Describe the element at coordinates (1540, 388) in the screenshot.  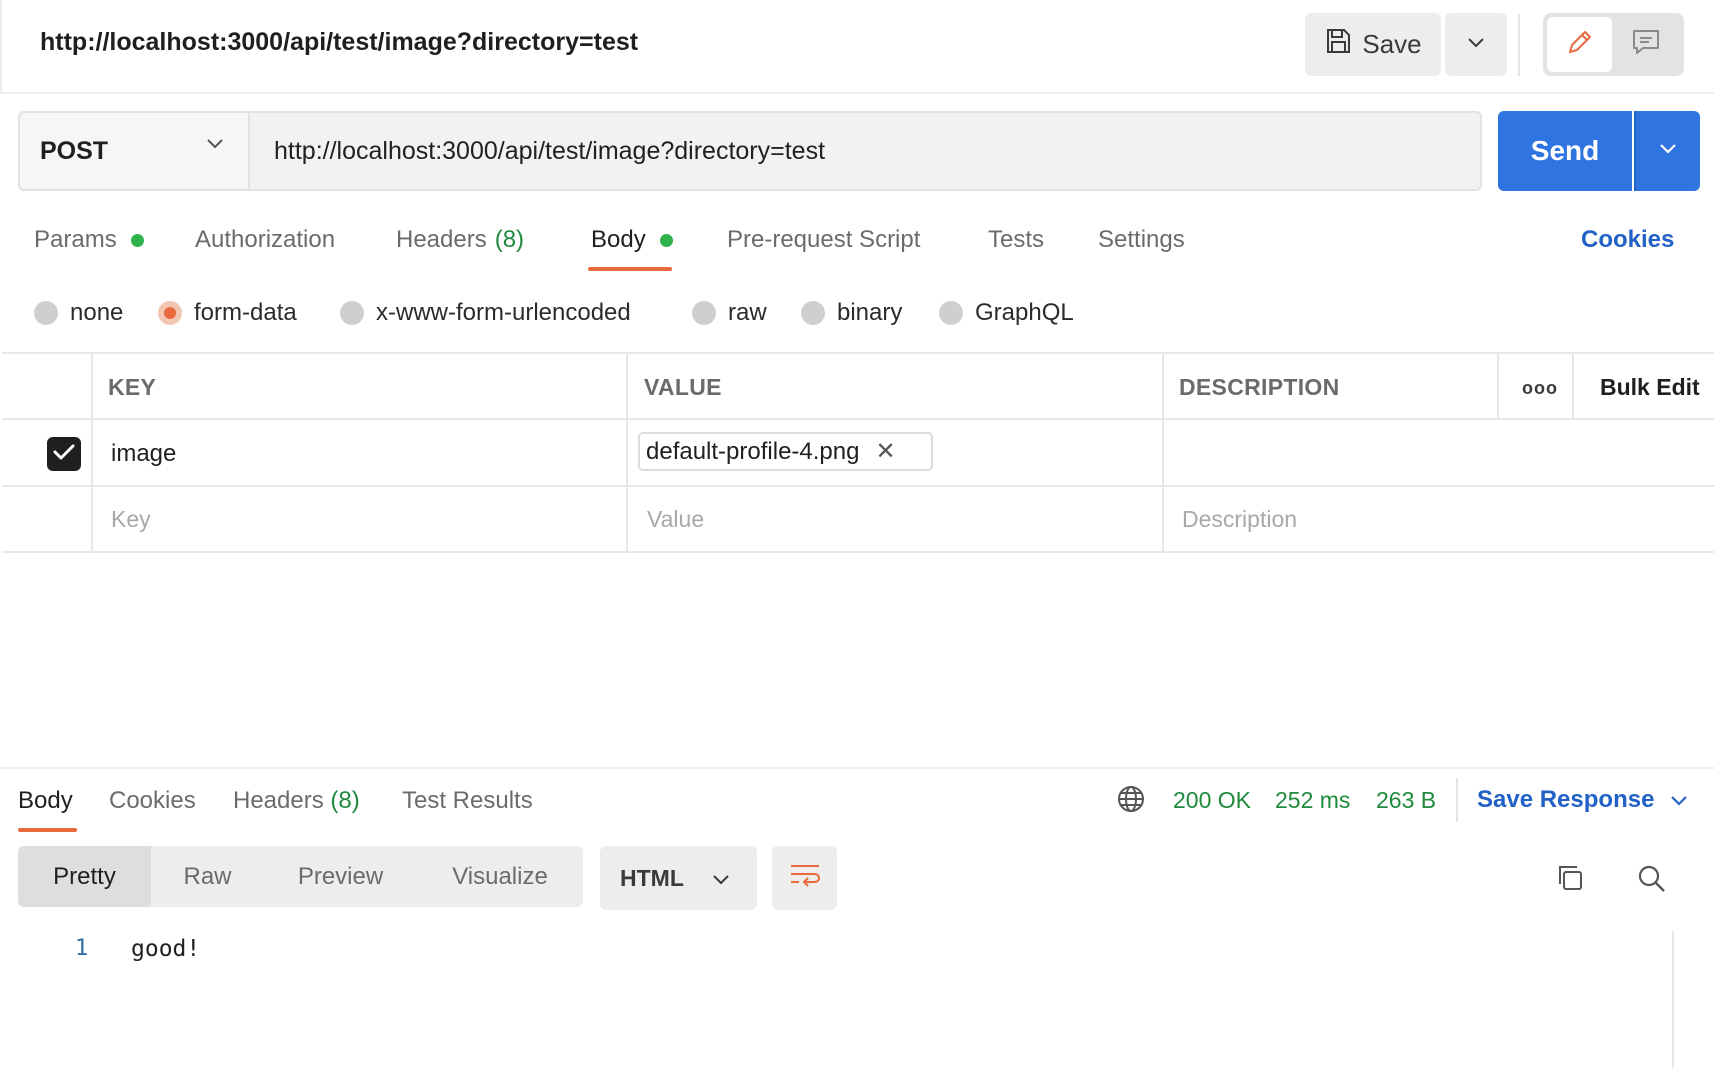
I see `more-options-icon: ooo` at that location.